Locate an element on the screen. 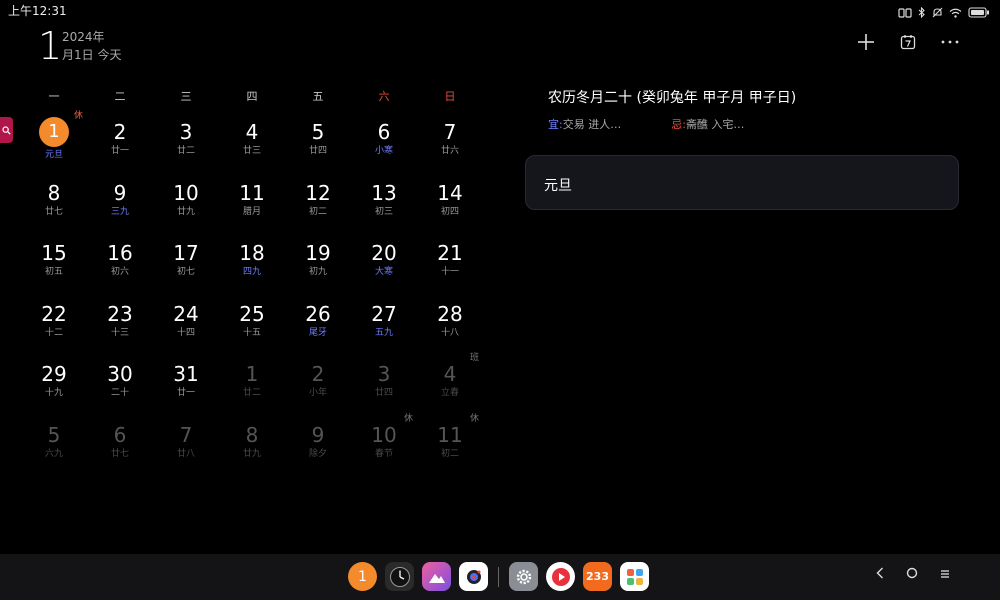  calendar-day-cell: 休 10 春节 is located at coordinates (384, 445).